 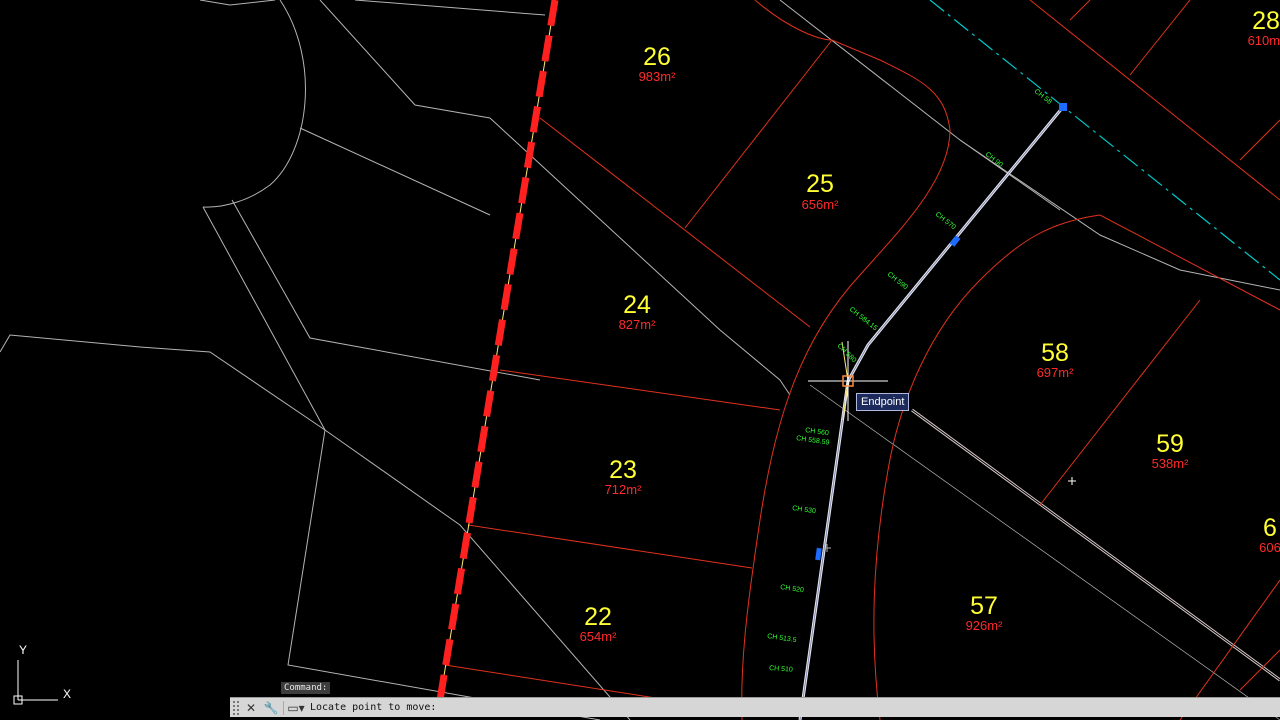 What do you see at coordinates (658, 76) in the screenshot?
I see `lot-area: 983m²` at bounding box center [658, 76].